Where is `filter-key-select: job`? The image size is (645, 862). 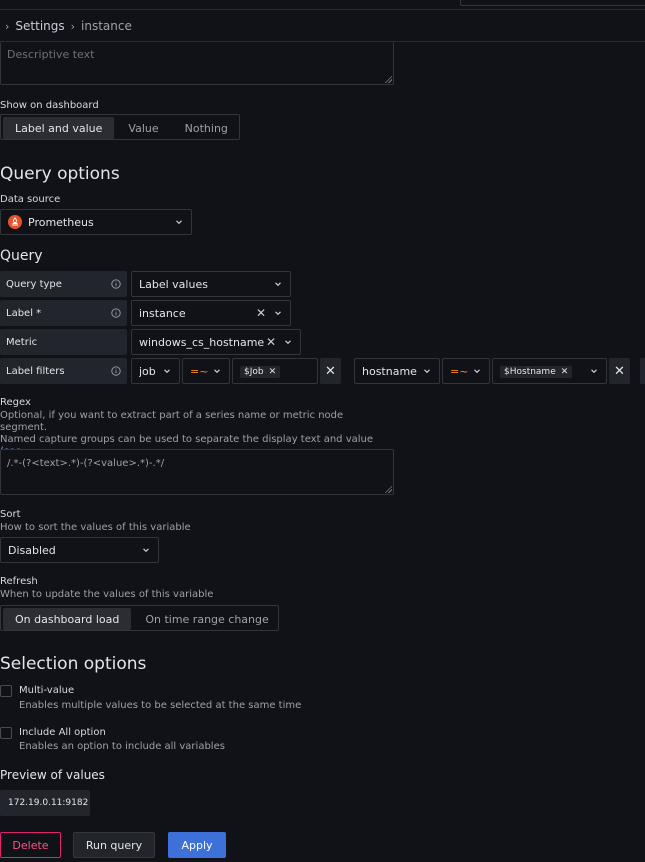
filter-key-select: job is located at coordinates (155, 371).